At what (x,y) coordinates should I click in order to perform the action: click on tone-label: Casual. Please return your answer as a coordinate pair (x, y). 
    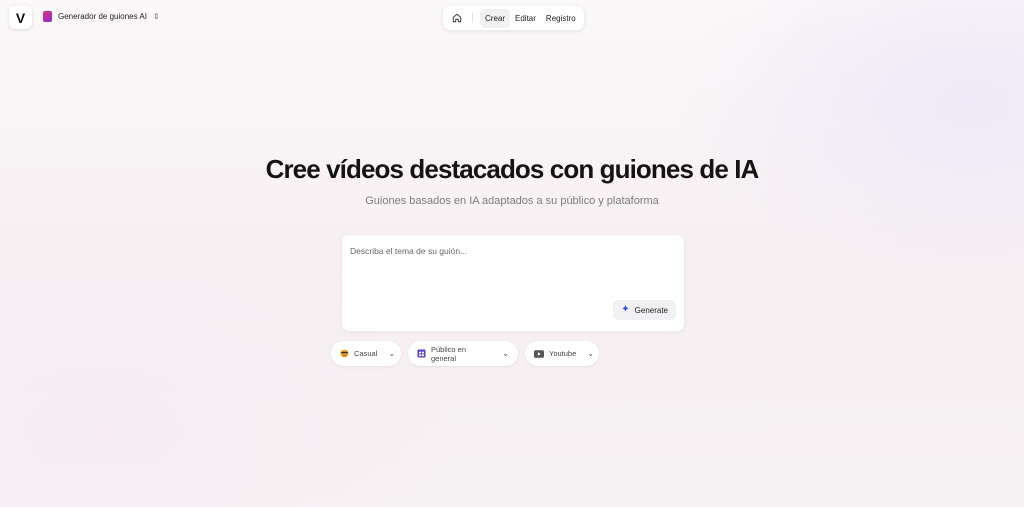
    Looking at the image, I should click on (366, 353).